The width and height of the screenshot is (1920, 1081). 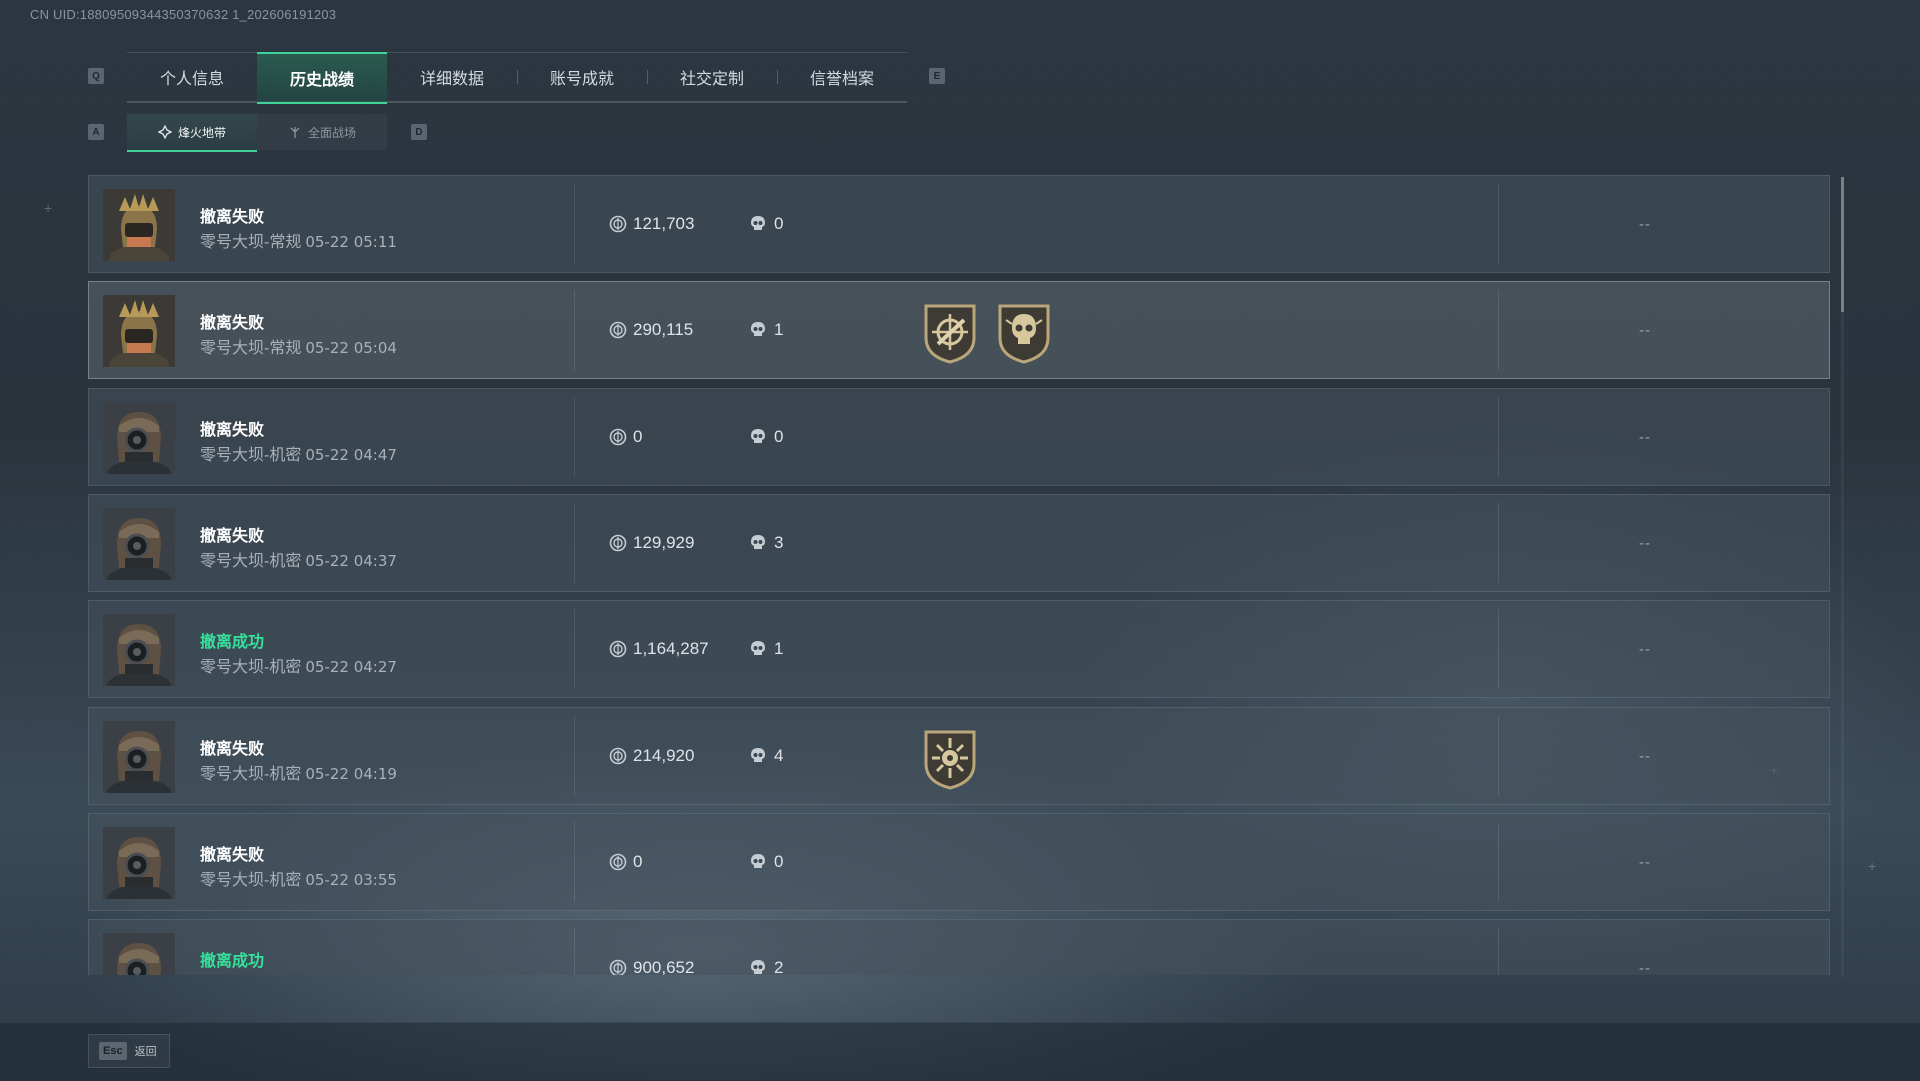 I want to click on kill-count: 4, so click(x=766, y=756).